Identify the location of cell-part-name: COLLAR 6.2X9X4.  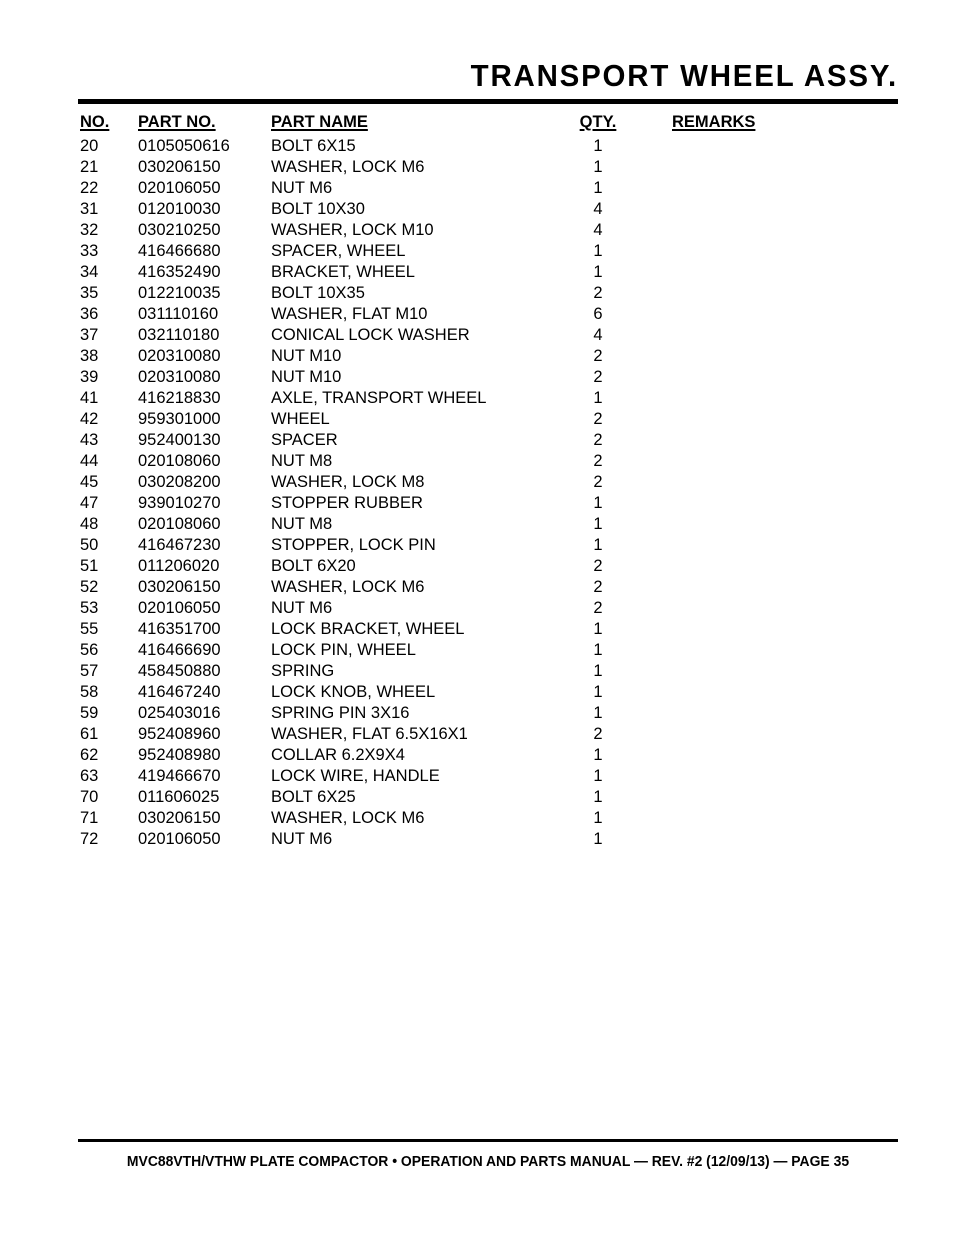
(338, 755).